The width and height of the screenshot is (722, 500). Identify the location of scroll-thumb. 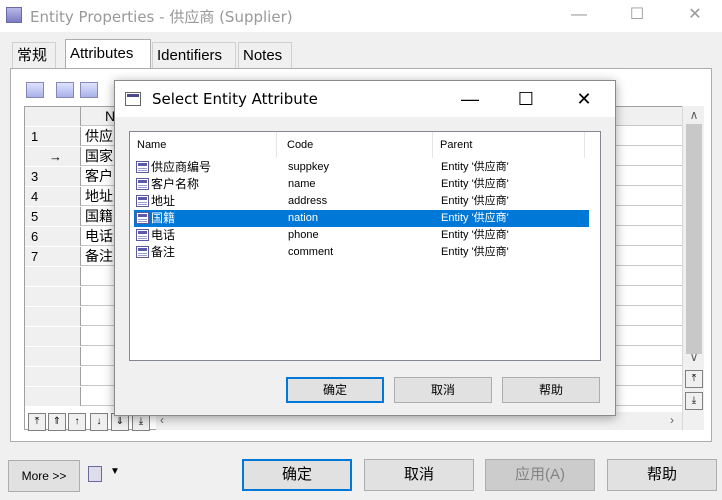
(694, 239).